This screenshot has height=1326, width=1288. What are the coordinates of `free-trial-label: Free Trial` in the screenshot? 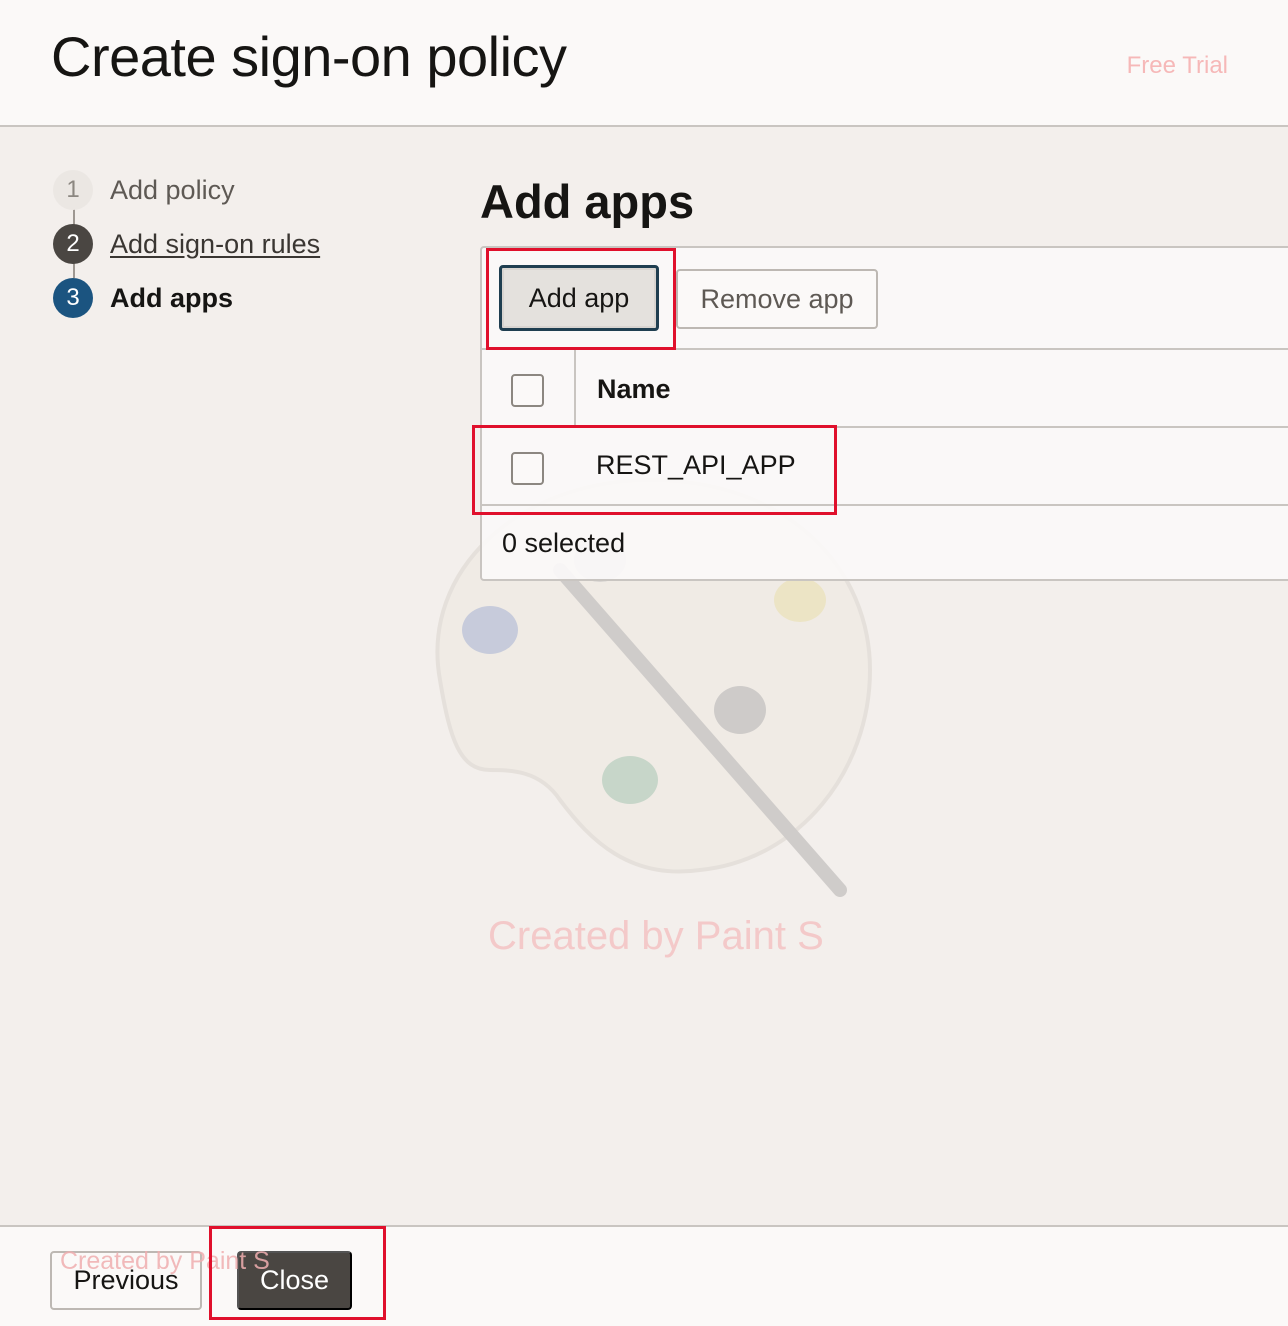 It's located at (1177, 65).